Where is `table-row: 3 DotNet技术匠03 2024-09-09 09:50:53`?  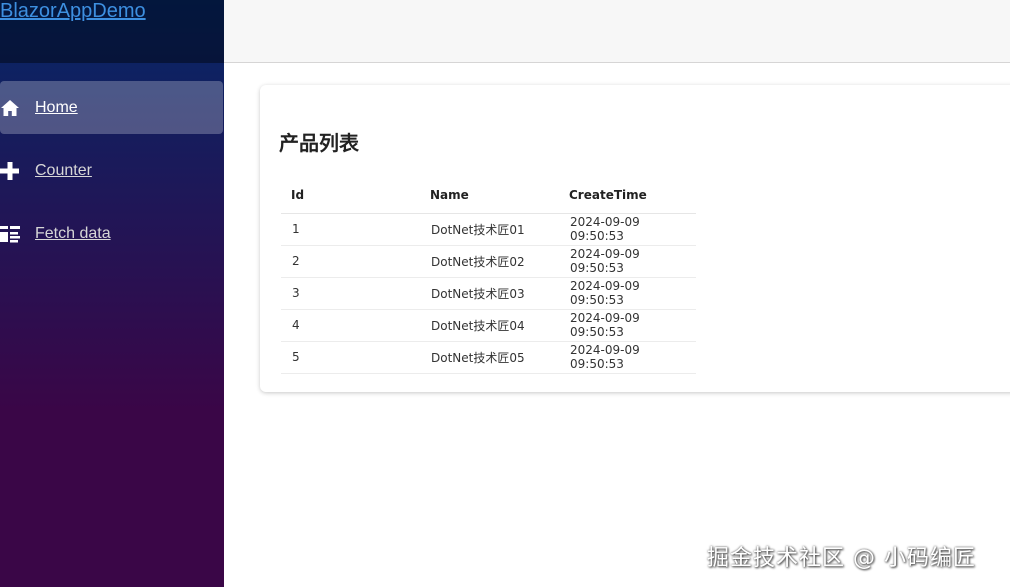
table-row: 3 DotNet技术匠03 2024-09-09 09:50:53 is located at coordinates (488, 293).